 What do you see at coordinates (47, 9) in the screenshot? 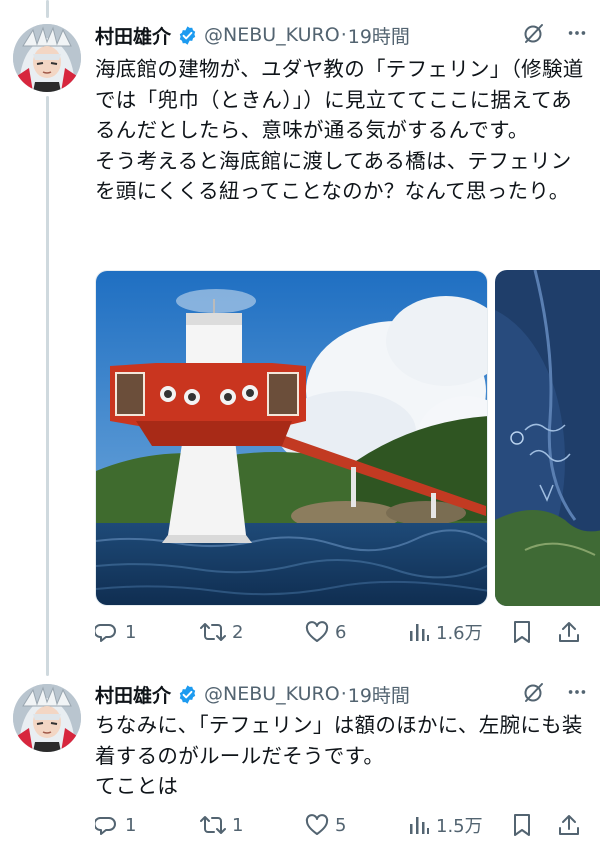
I see `thread-line-top` at bounding box center [47, 9].